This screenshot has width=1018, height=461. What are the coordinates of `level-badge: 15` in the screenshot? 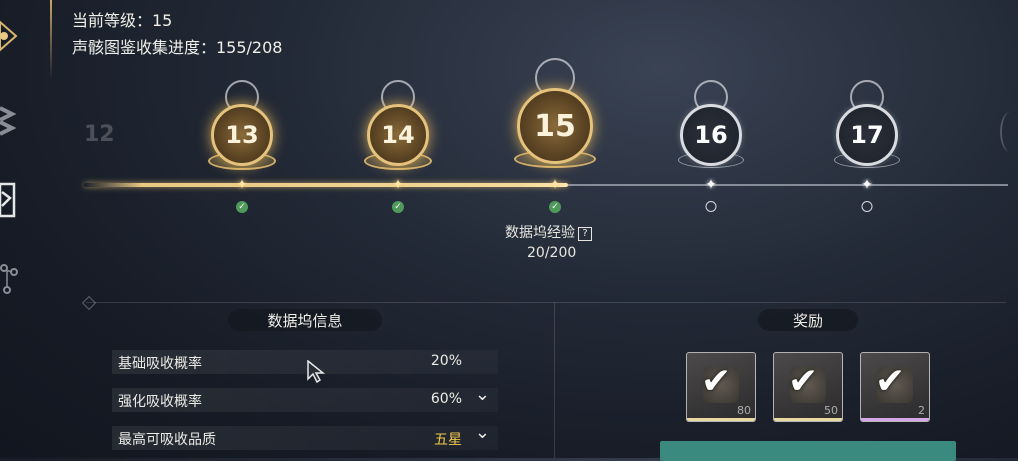 It's located at (555, 126).